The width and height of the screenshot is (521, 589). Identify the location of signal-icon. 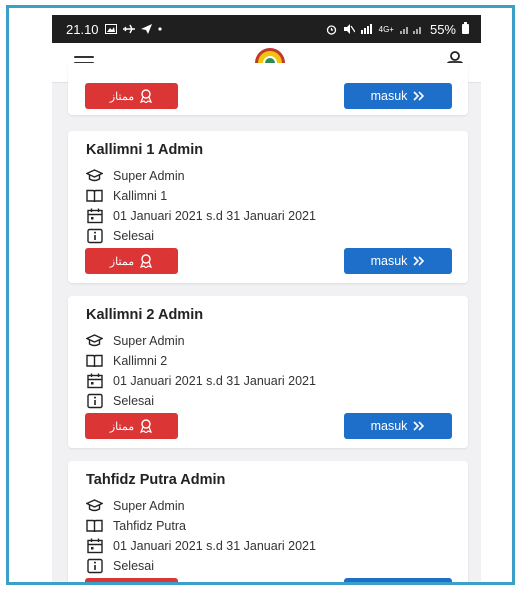
(411, 29).